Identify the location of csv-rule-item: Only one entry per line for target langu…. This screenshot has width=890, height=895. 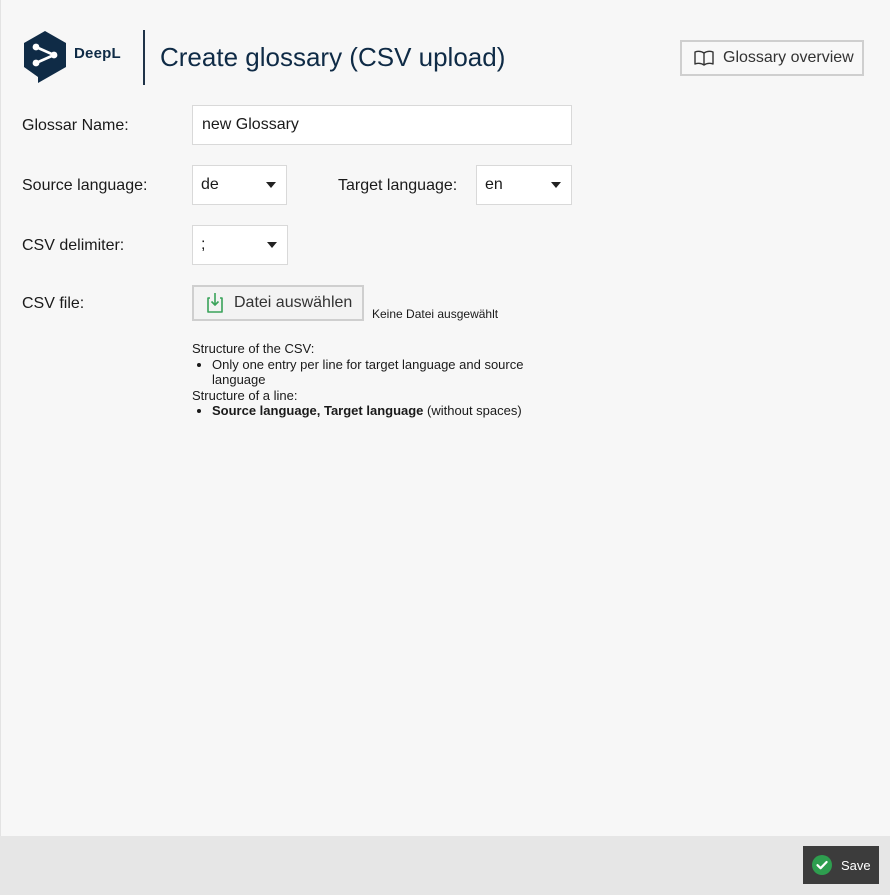
(382, 372).